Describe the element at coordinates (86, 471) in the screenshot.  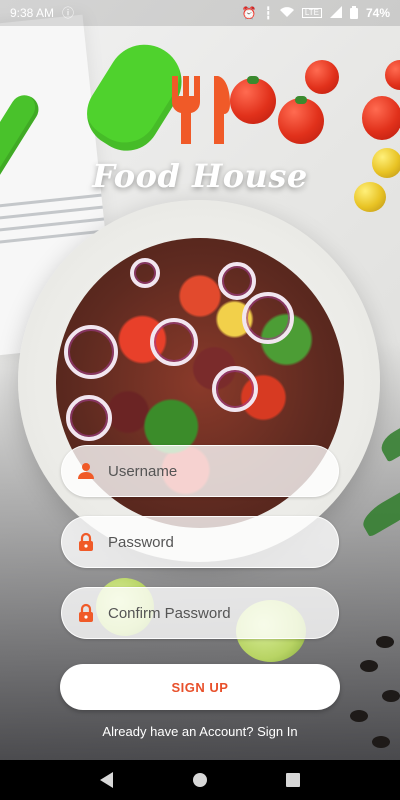
I see `person-icon` at that location.